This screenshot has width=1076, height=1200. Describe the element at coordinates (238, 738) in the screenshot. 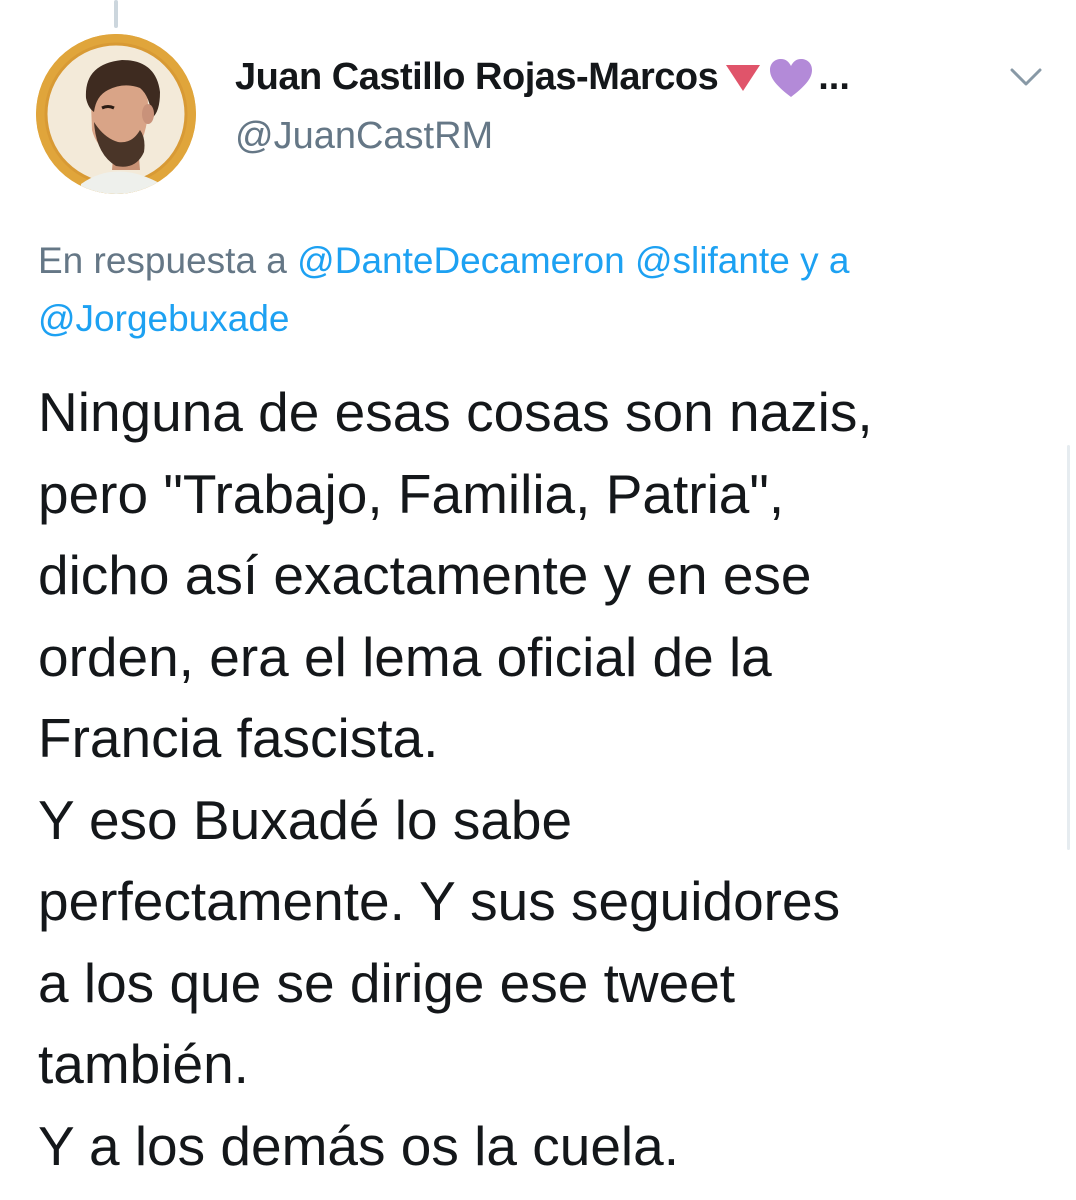

I see `tweet-text-line: Francia fascista.` at that location.